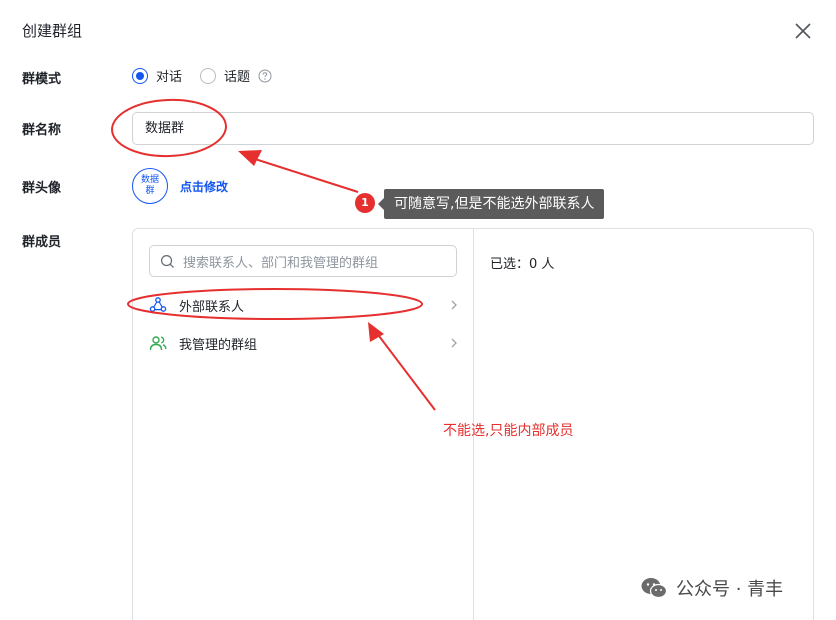 Image resolution: width=836 pixels, height=620 pixels. What do you see at coordinates (169, 77) in the screenshot?
I see `radio-label: 对话` at bounding box center [169, 77].